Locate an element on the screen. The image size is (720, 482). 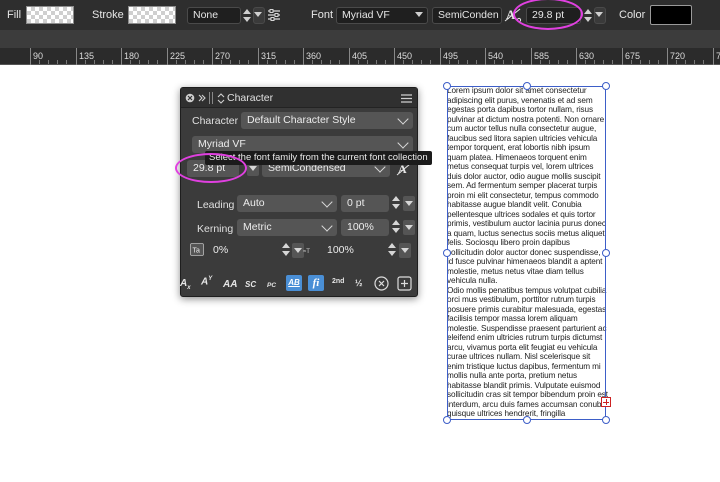
resize-handle-top-left is located at coordinates (447, 86).